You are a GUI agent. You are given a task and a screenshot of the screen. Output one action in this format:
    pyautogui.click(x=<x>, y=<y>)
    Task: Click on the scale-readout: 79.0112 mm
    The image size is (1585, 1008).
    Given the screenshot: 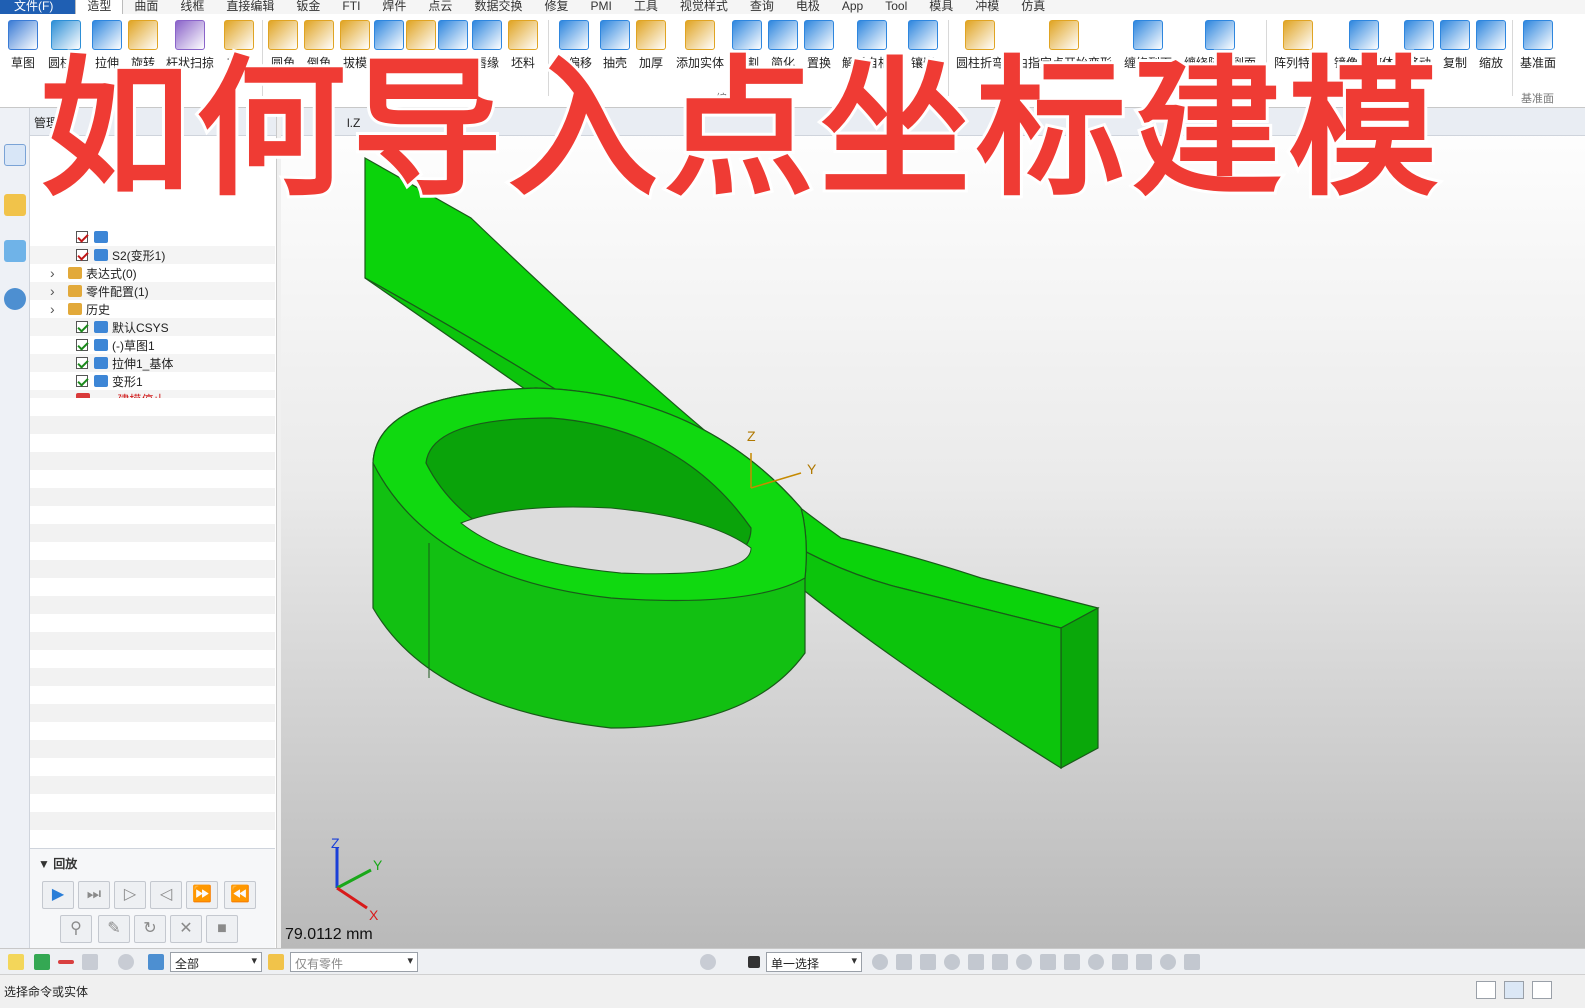 What is the action you would take?
    pyautogui.click(x=329, y=934)
    